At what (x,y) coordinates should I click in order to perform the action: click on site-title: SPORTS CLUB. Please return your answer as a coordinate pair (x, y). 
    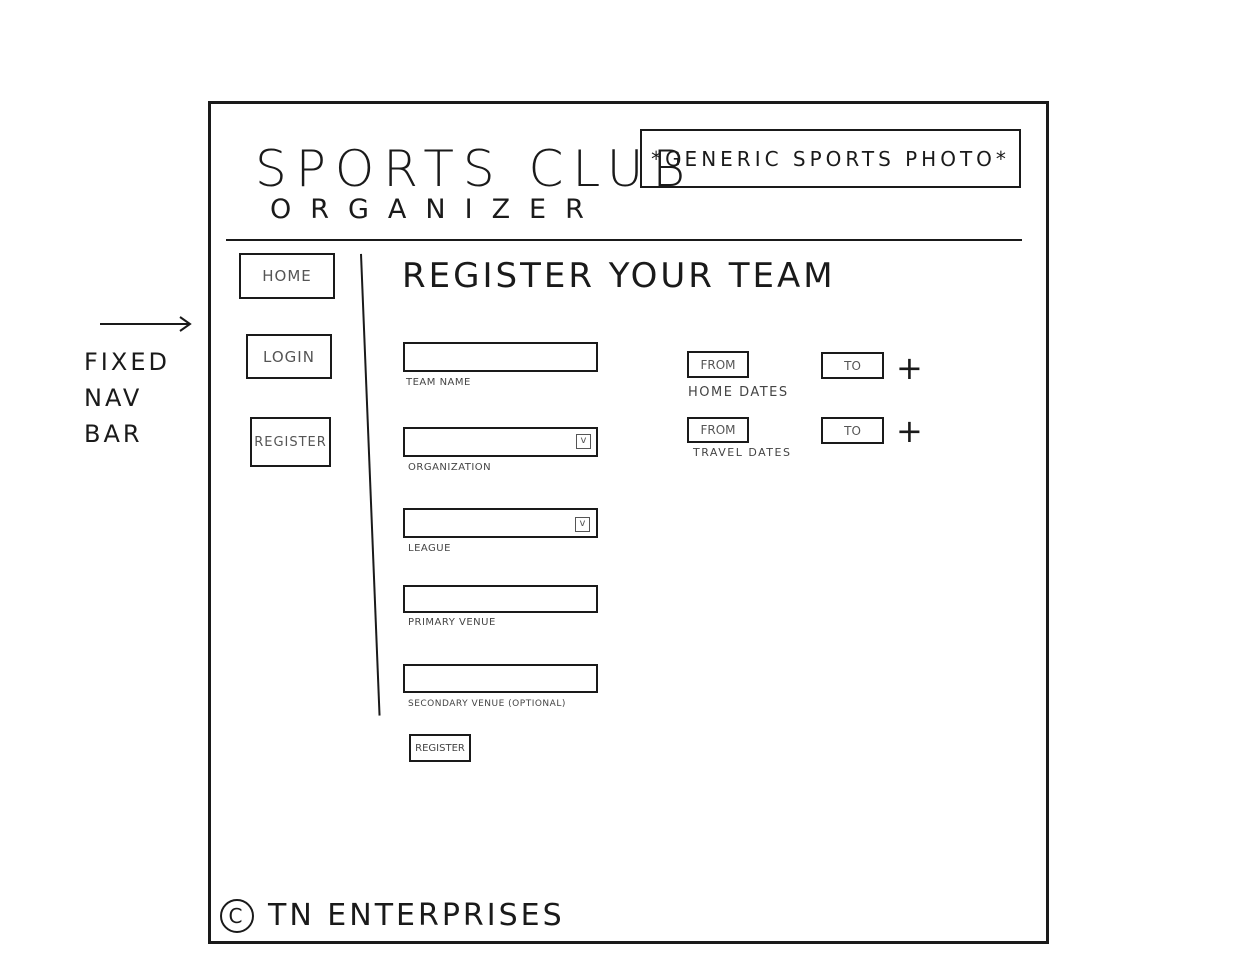
    Looking at the image, I should click on (475, 169).